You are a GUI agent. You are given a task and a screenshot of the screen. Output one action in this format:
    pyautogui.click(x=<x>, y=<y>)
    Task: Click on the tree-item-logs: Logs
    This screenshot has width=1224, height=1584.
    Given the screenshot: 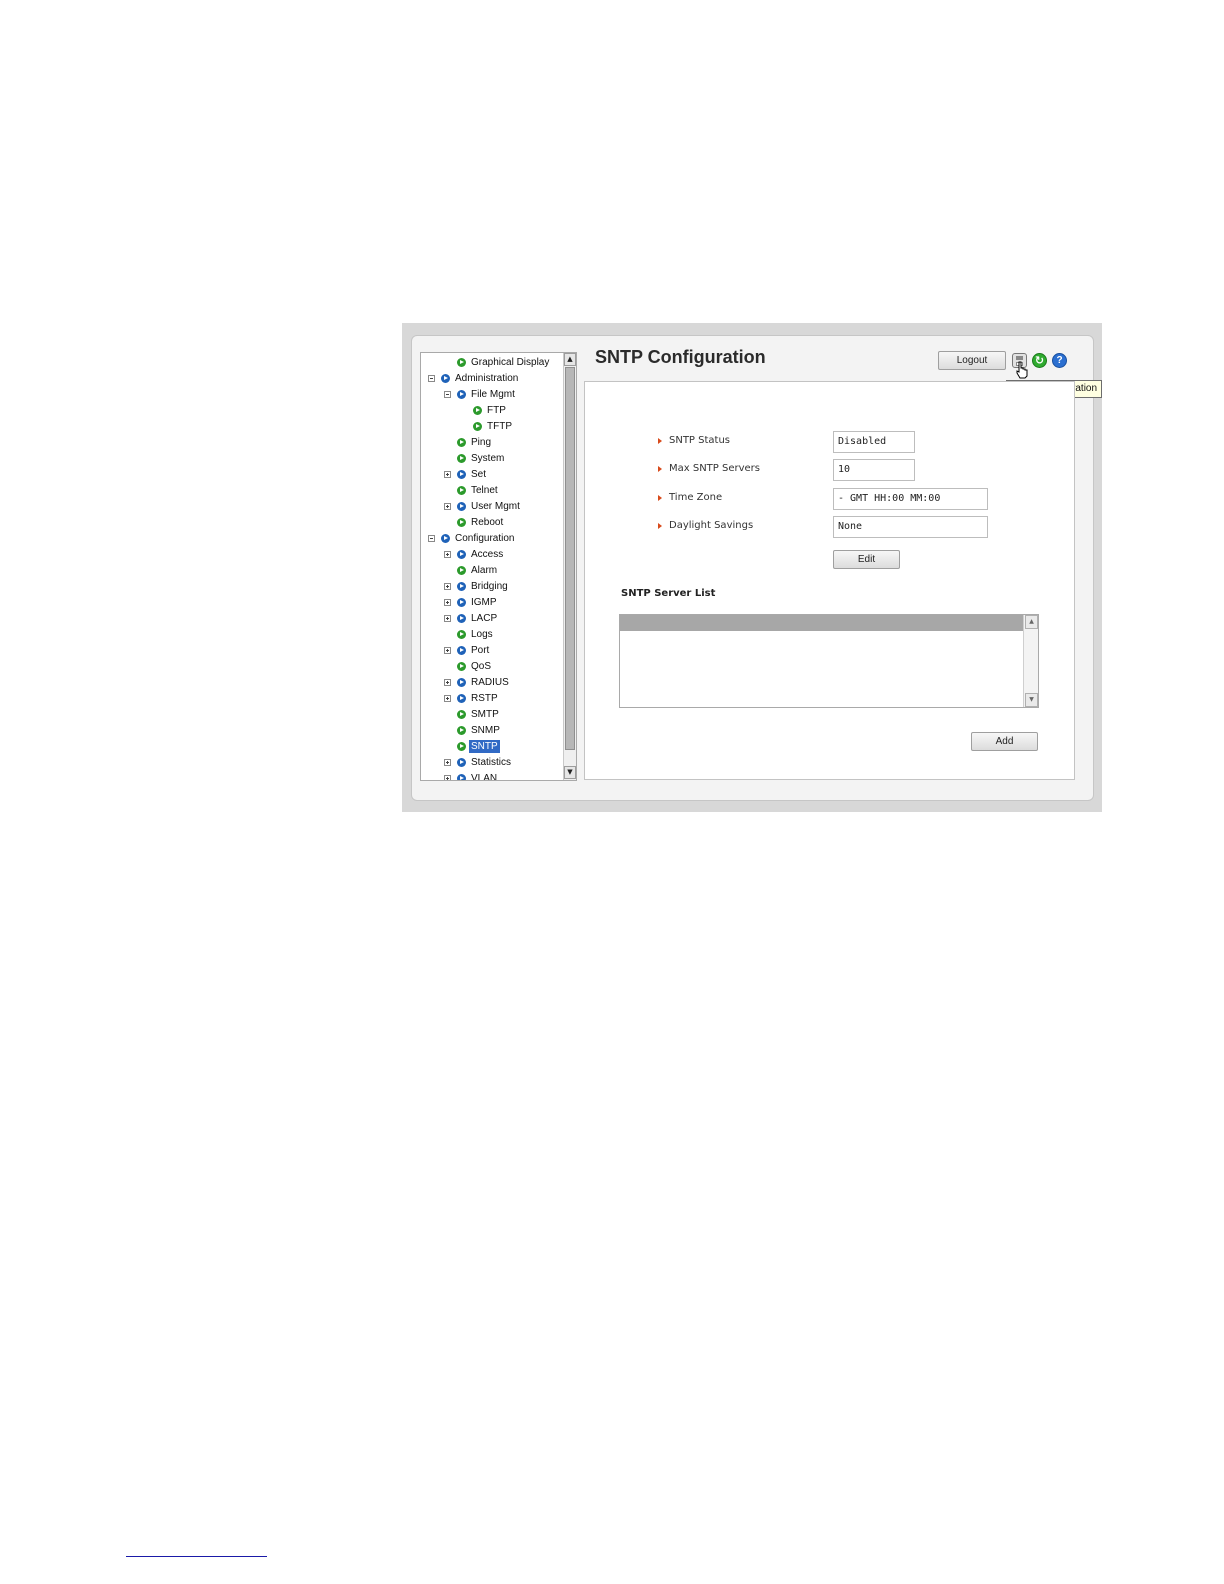 What is the action you would take?
    pyautogui.click(x=476, y=634)
    